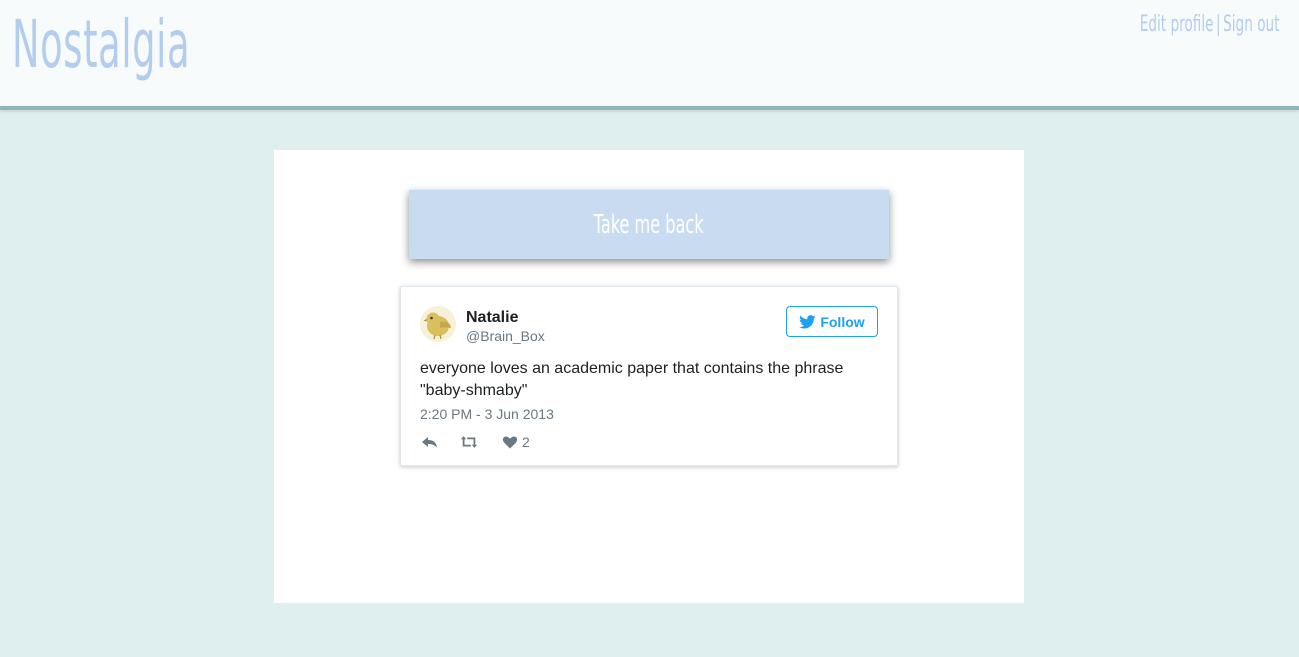 Image resolution: width=1299 pixels, height=657 pixels. I want to click on take-me-back-label: Take me back, so click(649, 224).